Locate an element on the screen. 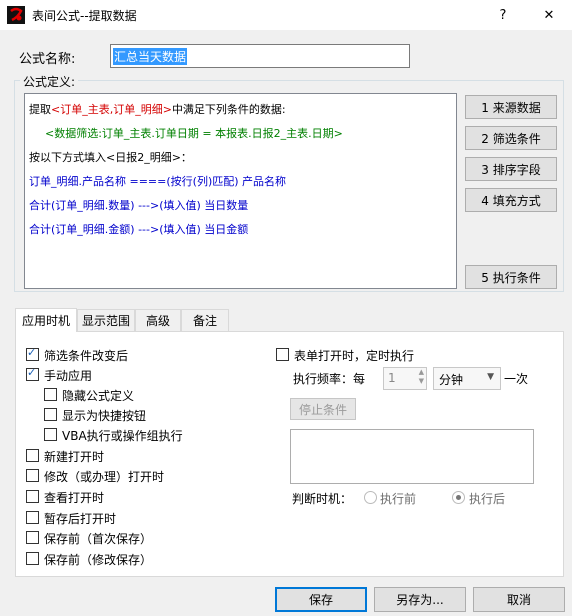 This screenshot has height=616, width=572. unit-select: 分钟 ▼ is located at coordinates (467, 378).